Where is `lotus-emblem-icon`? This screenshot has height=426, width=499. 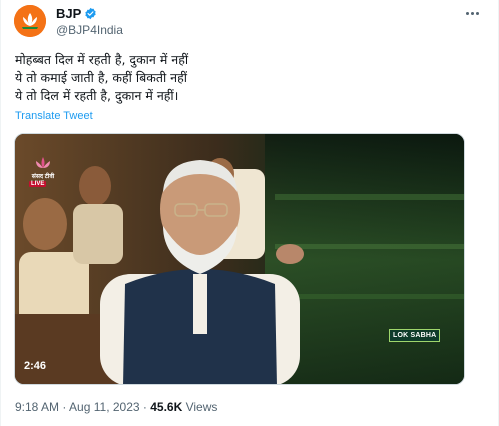 lotus-emblem-icon is located at coordinates (43, 162).